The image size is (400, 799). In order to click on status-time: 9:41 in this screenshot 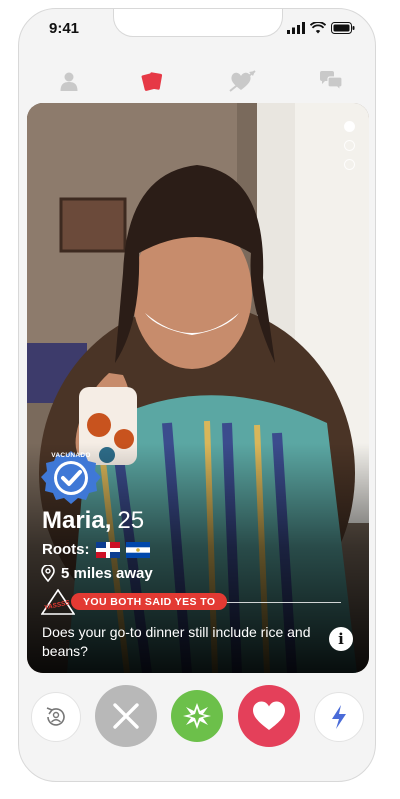, I will do `click(64, 28)`.